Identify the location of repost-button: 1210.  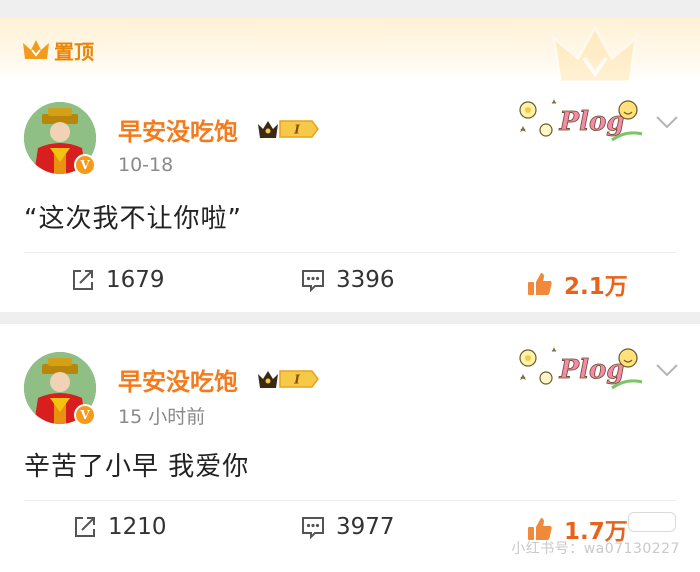
(119, 527).